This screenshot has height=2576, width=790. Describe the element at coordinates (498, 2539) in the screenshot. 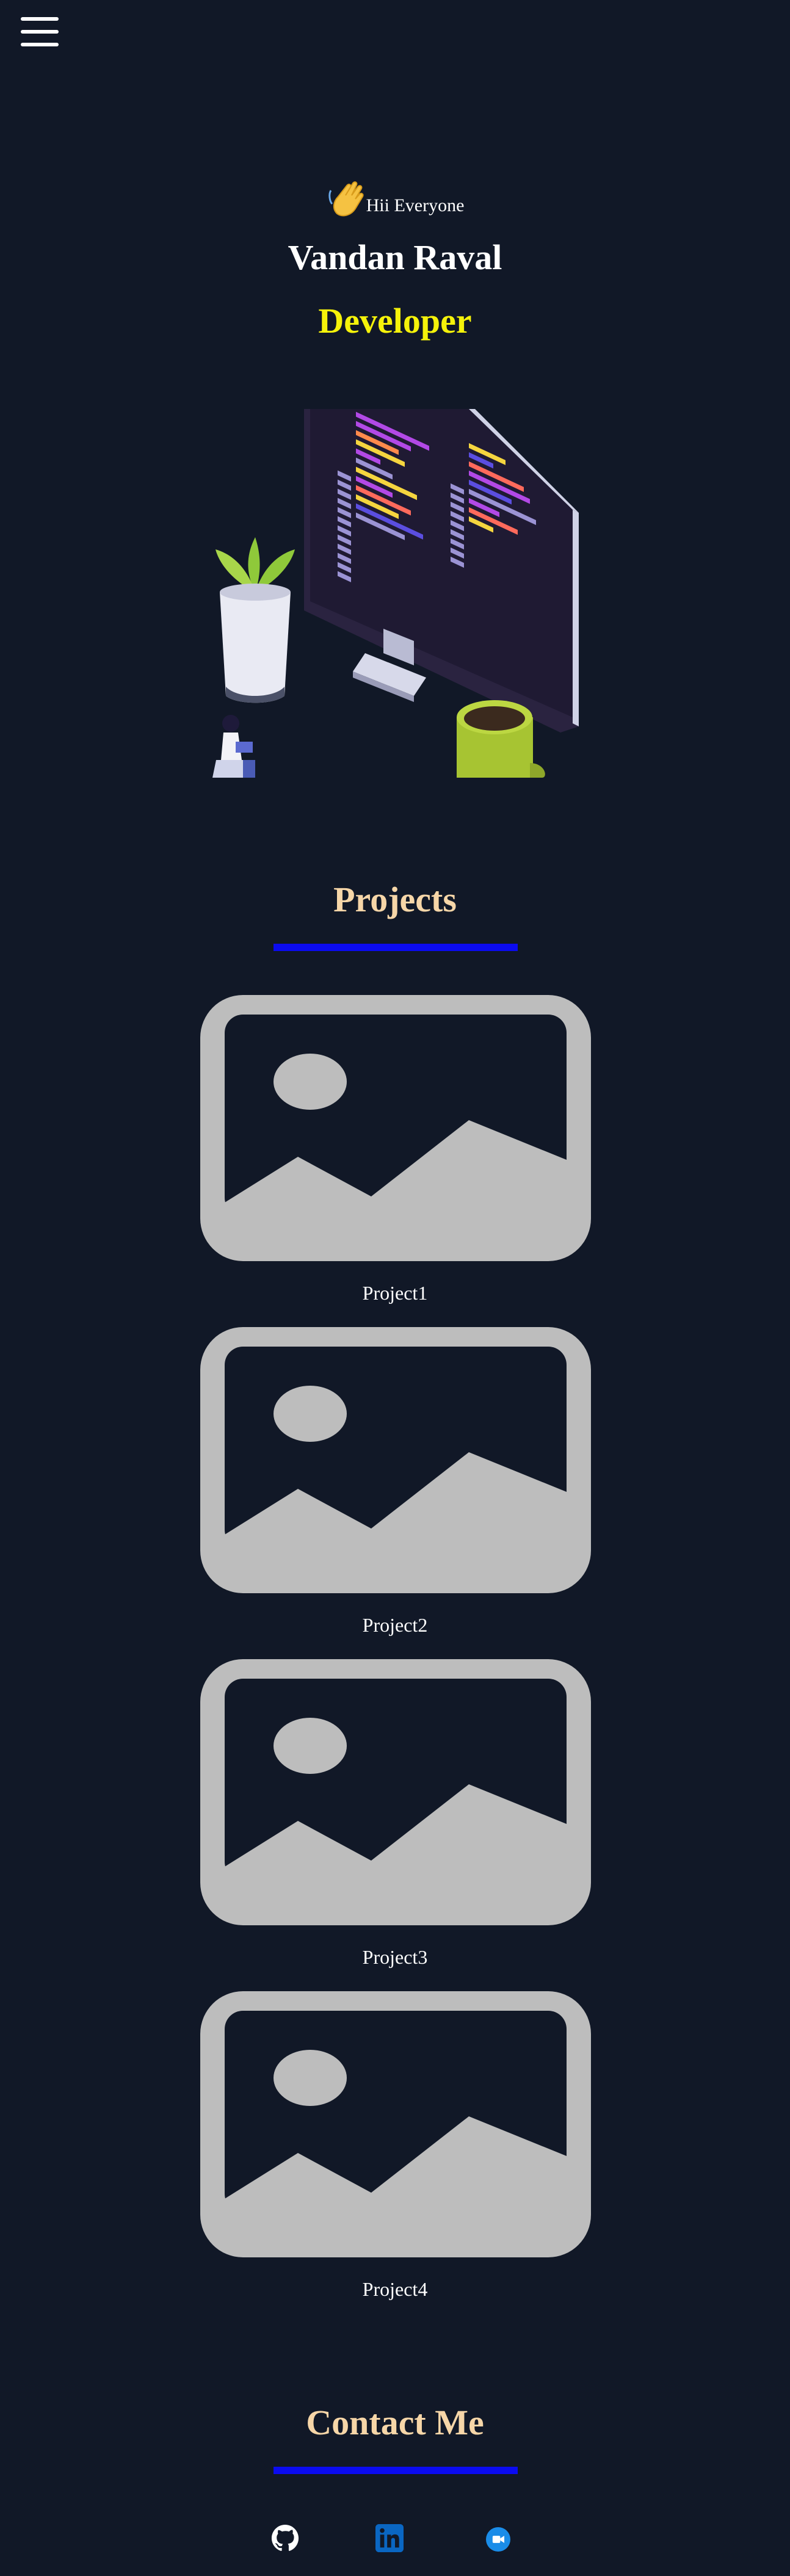

I see `video-call-icon` at that location.